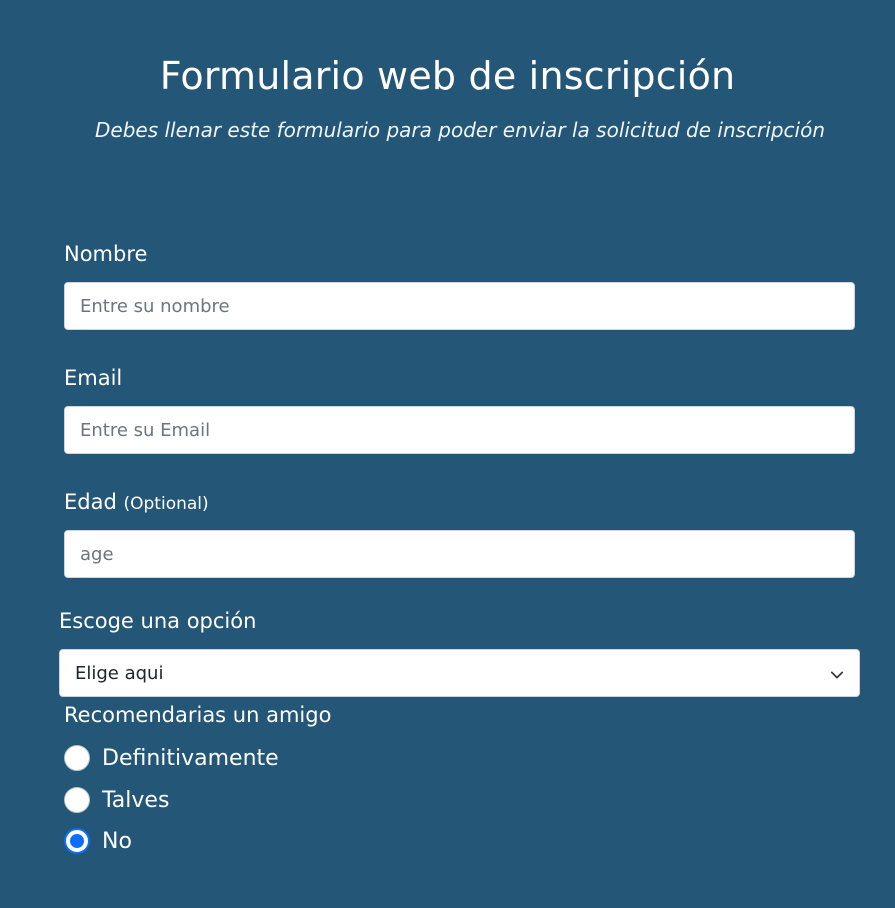 The height and width of the screenshot is (908, 895). I want to click on name-field, so click(459, 306).